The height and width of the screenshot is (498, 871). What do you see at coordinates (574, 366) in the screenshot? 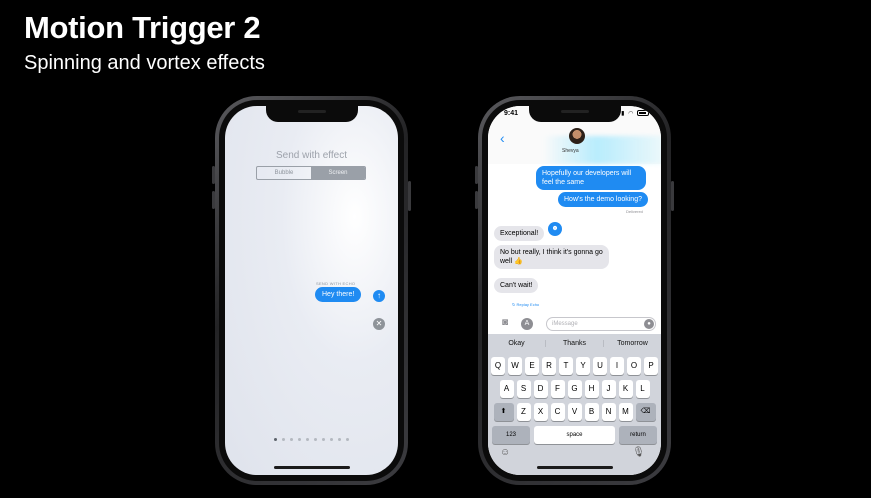
I see `key-row-1: QWERTYUIOP` at bounding box center [574, 366].